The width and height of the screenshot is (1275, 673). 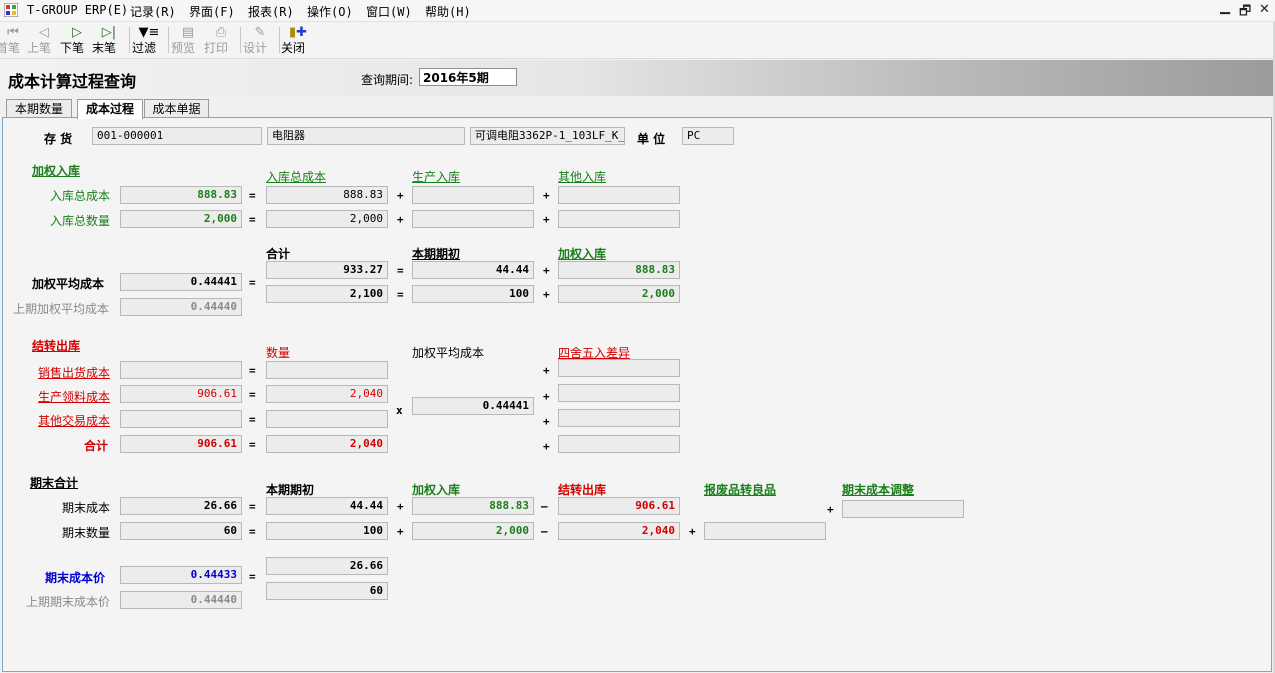 What do you see at coordinates (740, 489) in the screenshot?
I see `header-scrap-to-good: 报废品转良品` at bounding box center [740, 489].